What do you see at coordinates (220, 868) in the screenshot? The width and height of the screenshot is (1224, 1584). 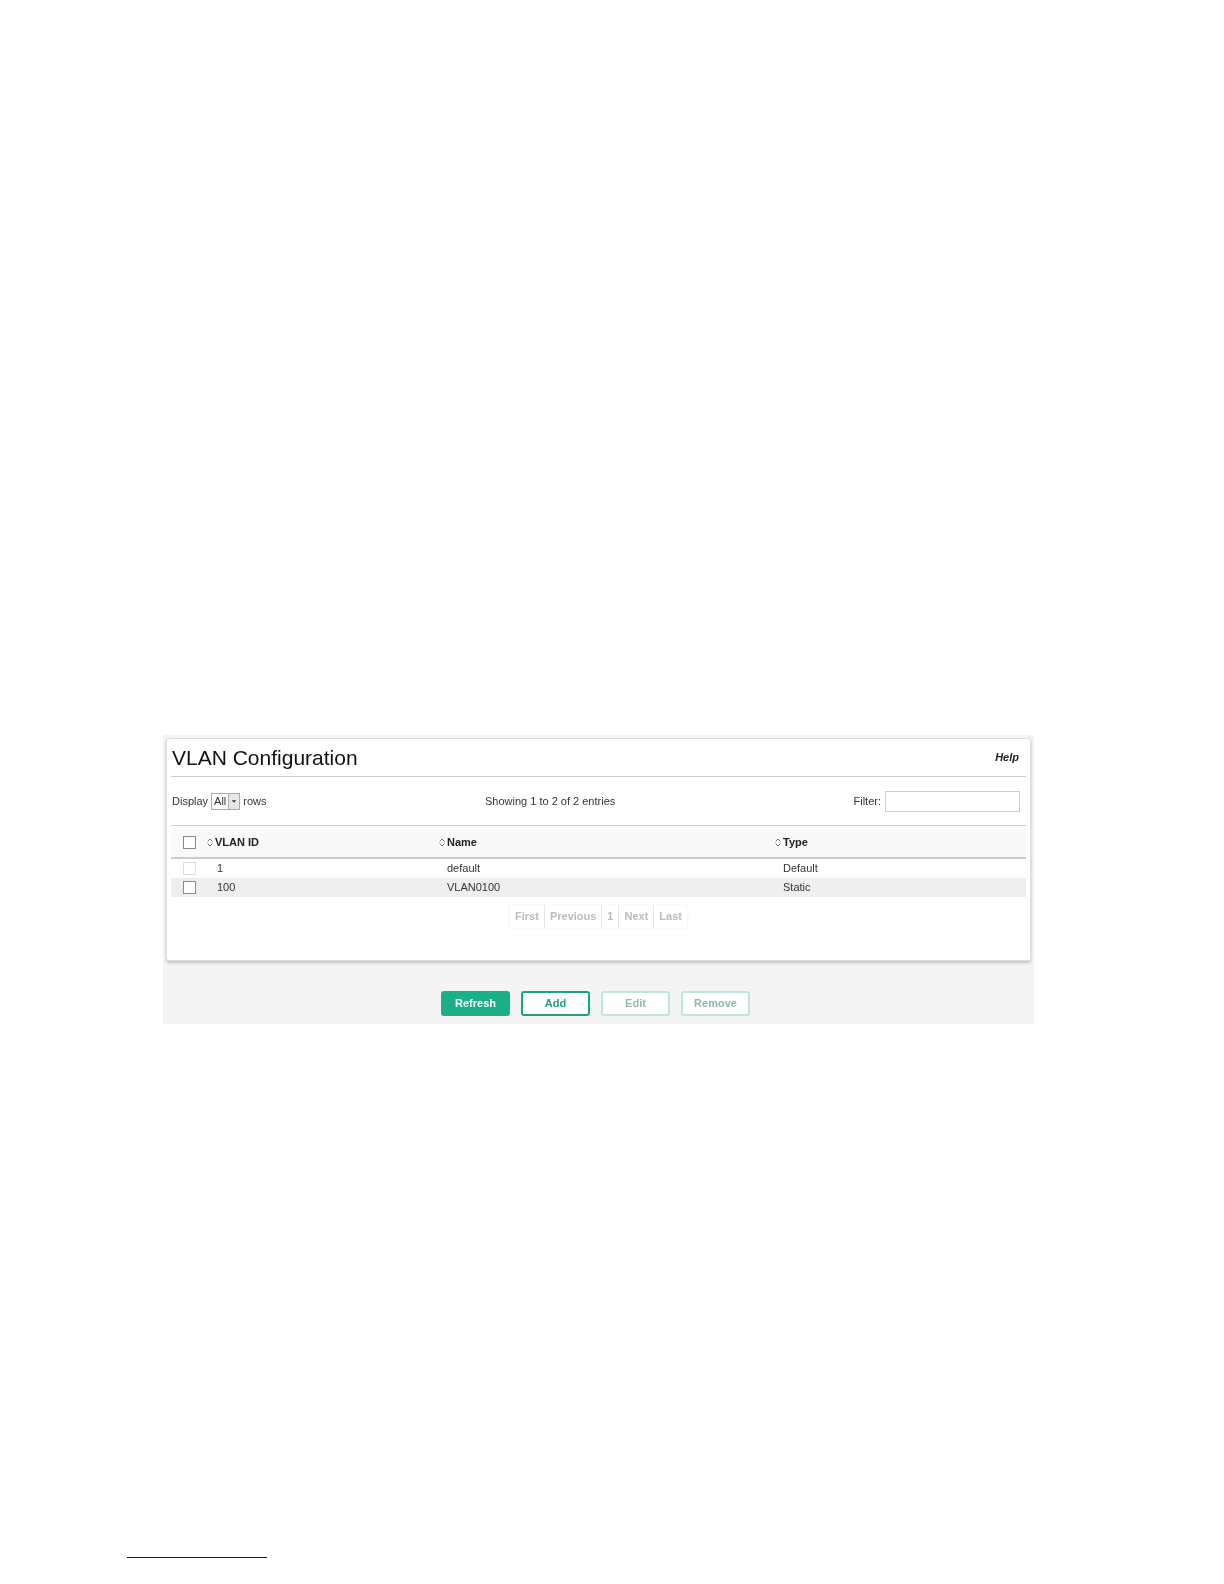 I see `table-cell: 1` at bounding box center [220, 868].